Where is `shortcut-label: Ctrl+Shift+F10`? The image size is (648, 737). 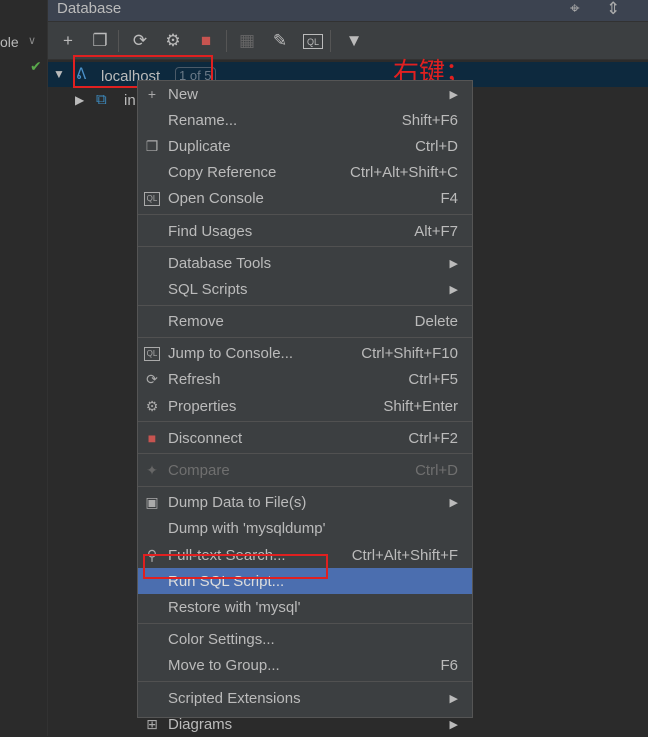 shortcut-label: Ctrl+Shift+F10 is located at coordinates (409, 354).